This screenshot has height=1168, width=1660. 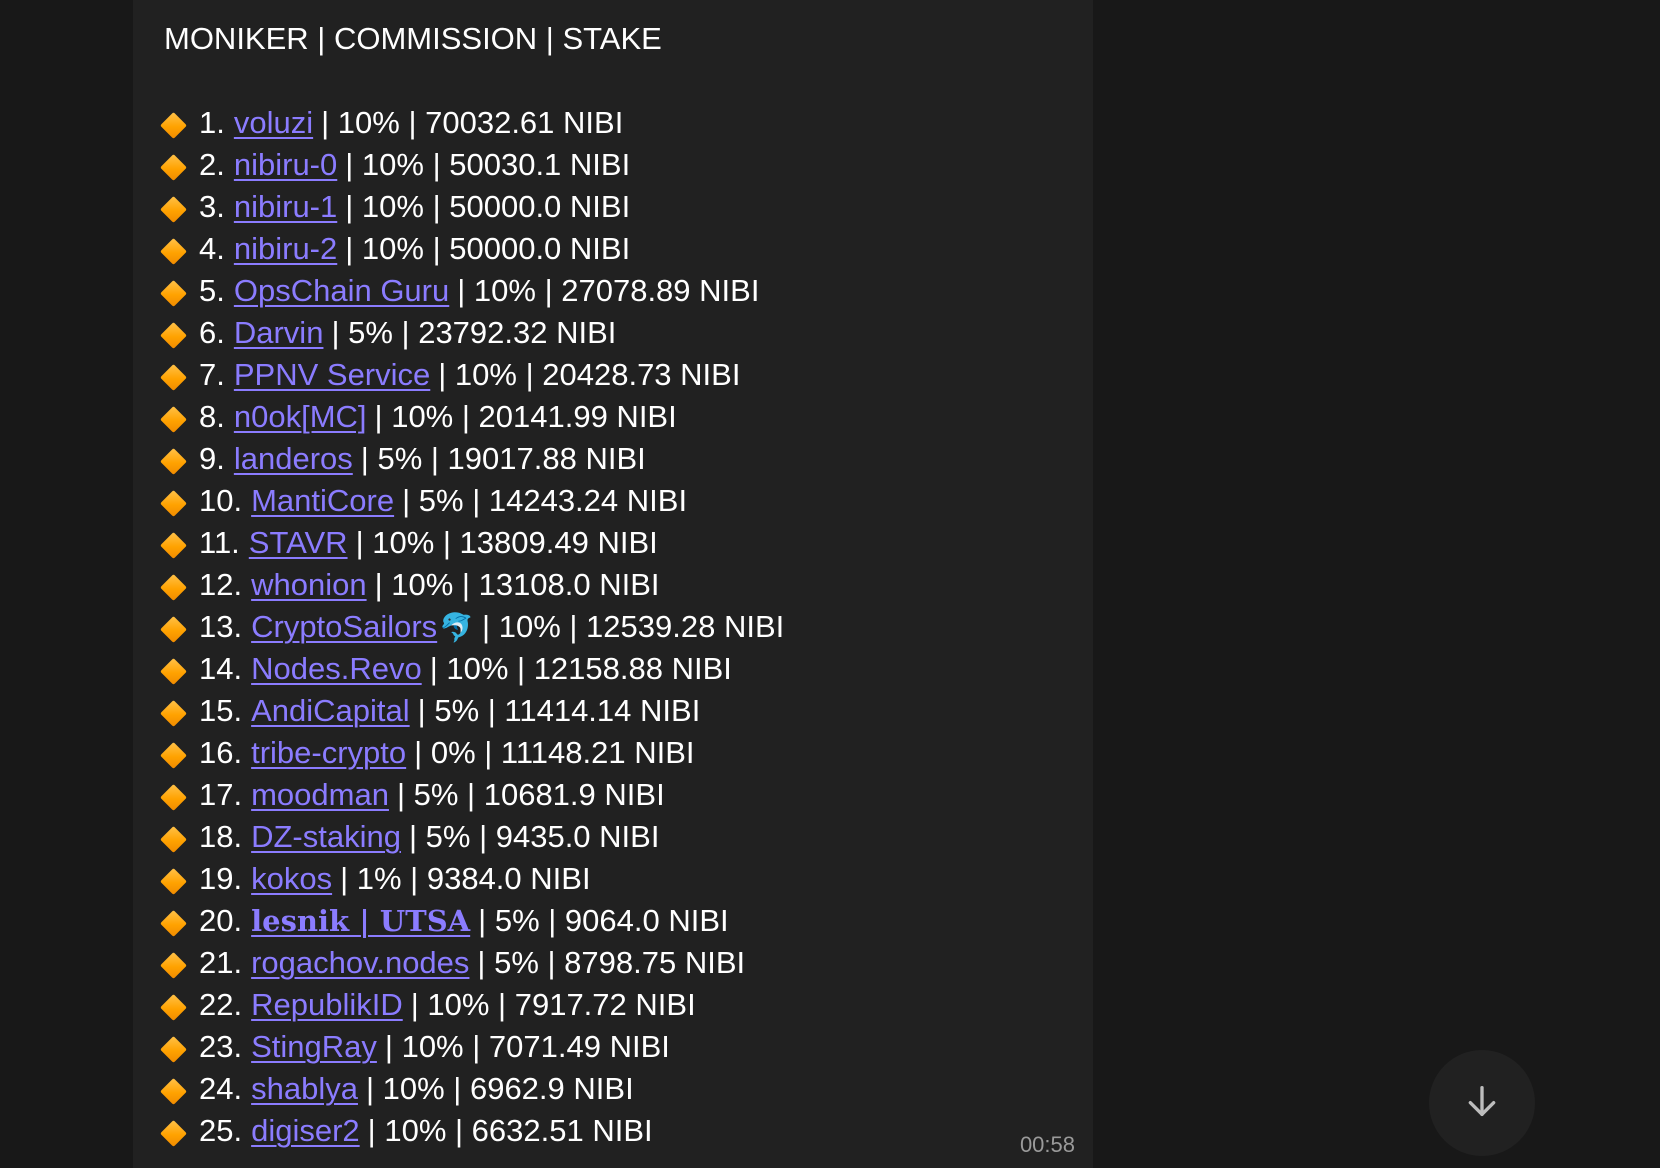 I want to click on validator-commission-stake: | 10% | 7071.49 NIBI, so click(x=527, y=1046).